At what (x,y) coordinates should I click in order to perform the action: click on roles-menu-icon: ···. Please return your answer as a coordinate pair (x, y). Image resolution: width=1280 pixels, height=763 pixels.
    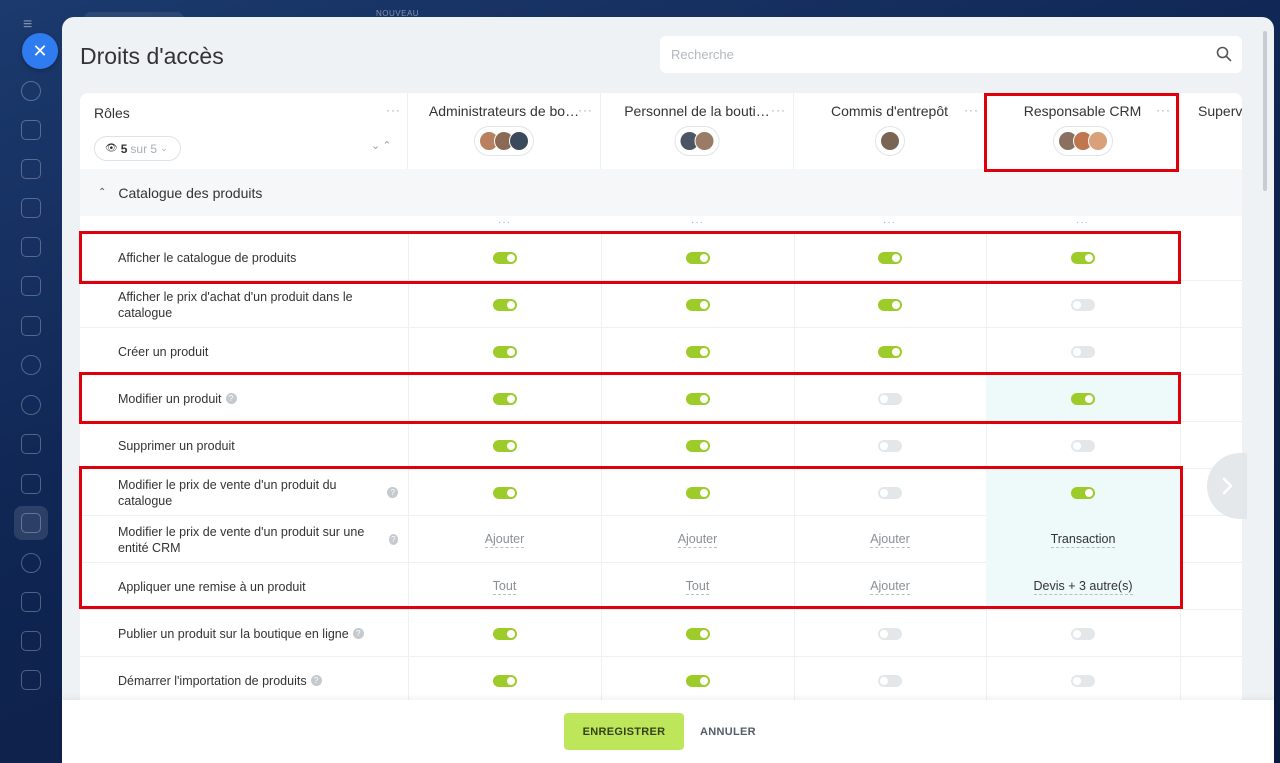
    Looking at the image, I should click on (393, 110).